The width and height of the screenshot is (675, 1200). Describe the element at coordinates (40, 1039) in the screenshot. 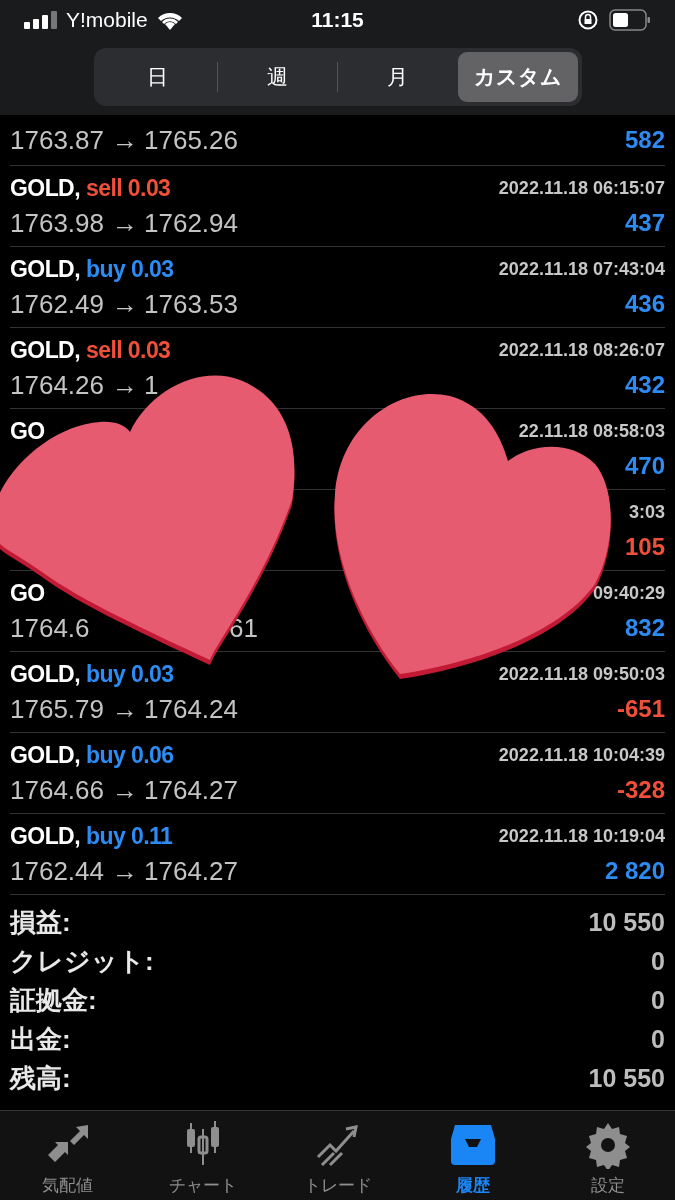

I see `summary-label: 出金:` at that location.